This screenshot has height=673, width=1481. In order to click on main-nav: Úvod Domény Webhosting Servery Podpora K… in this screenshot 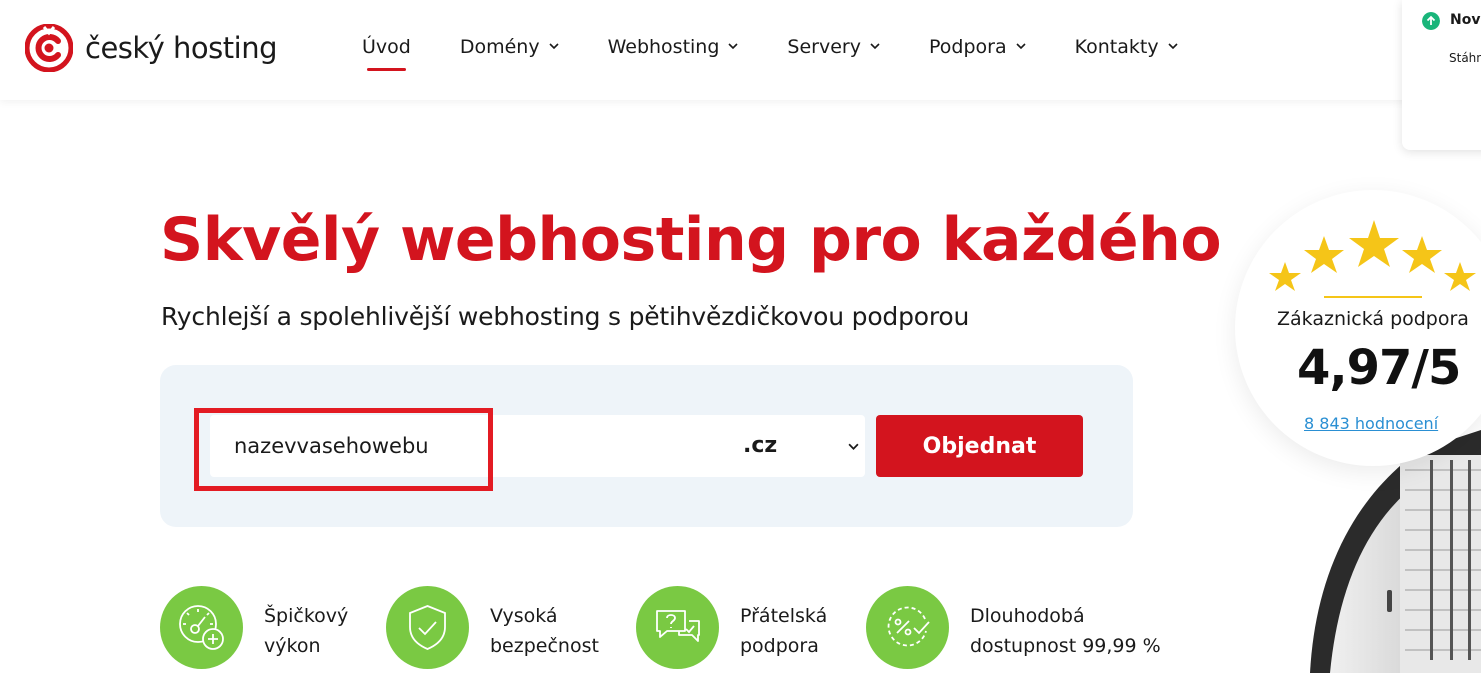, I will do `click(770, 53)`.